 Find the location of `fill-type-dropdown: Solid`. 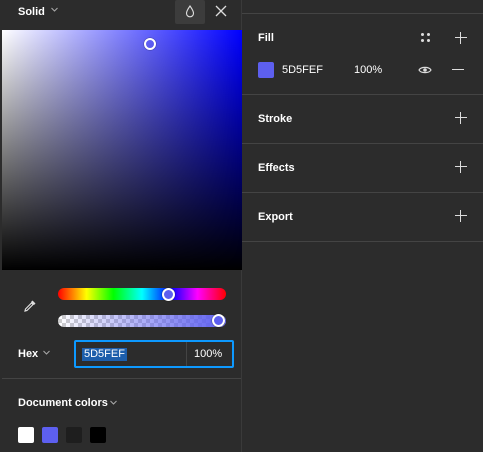

fill-type-dropdown: Solid is located at coordinates (31, 12).